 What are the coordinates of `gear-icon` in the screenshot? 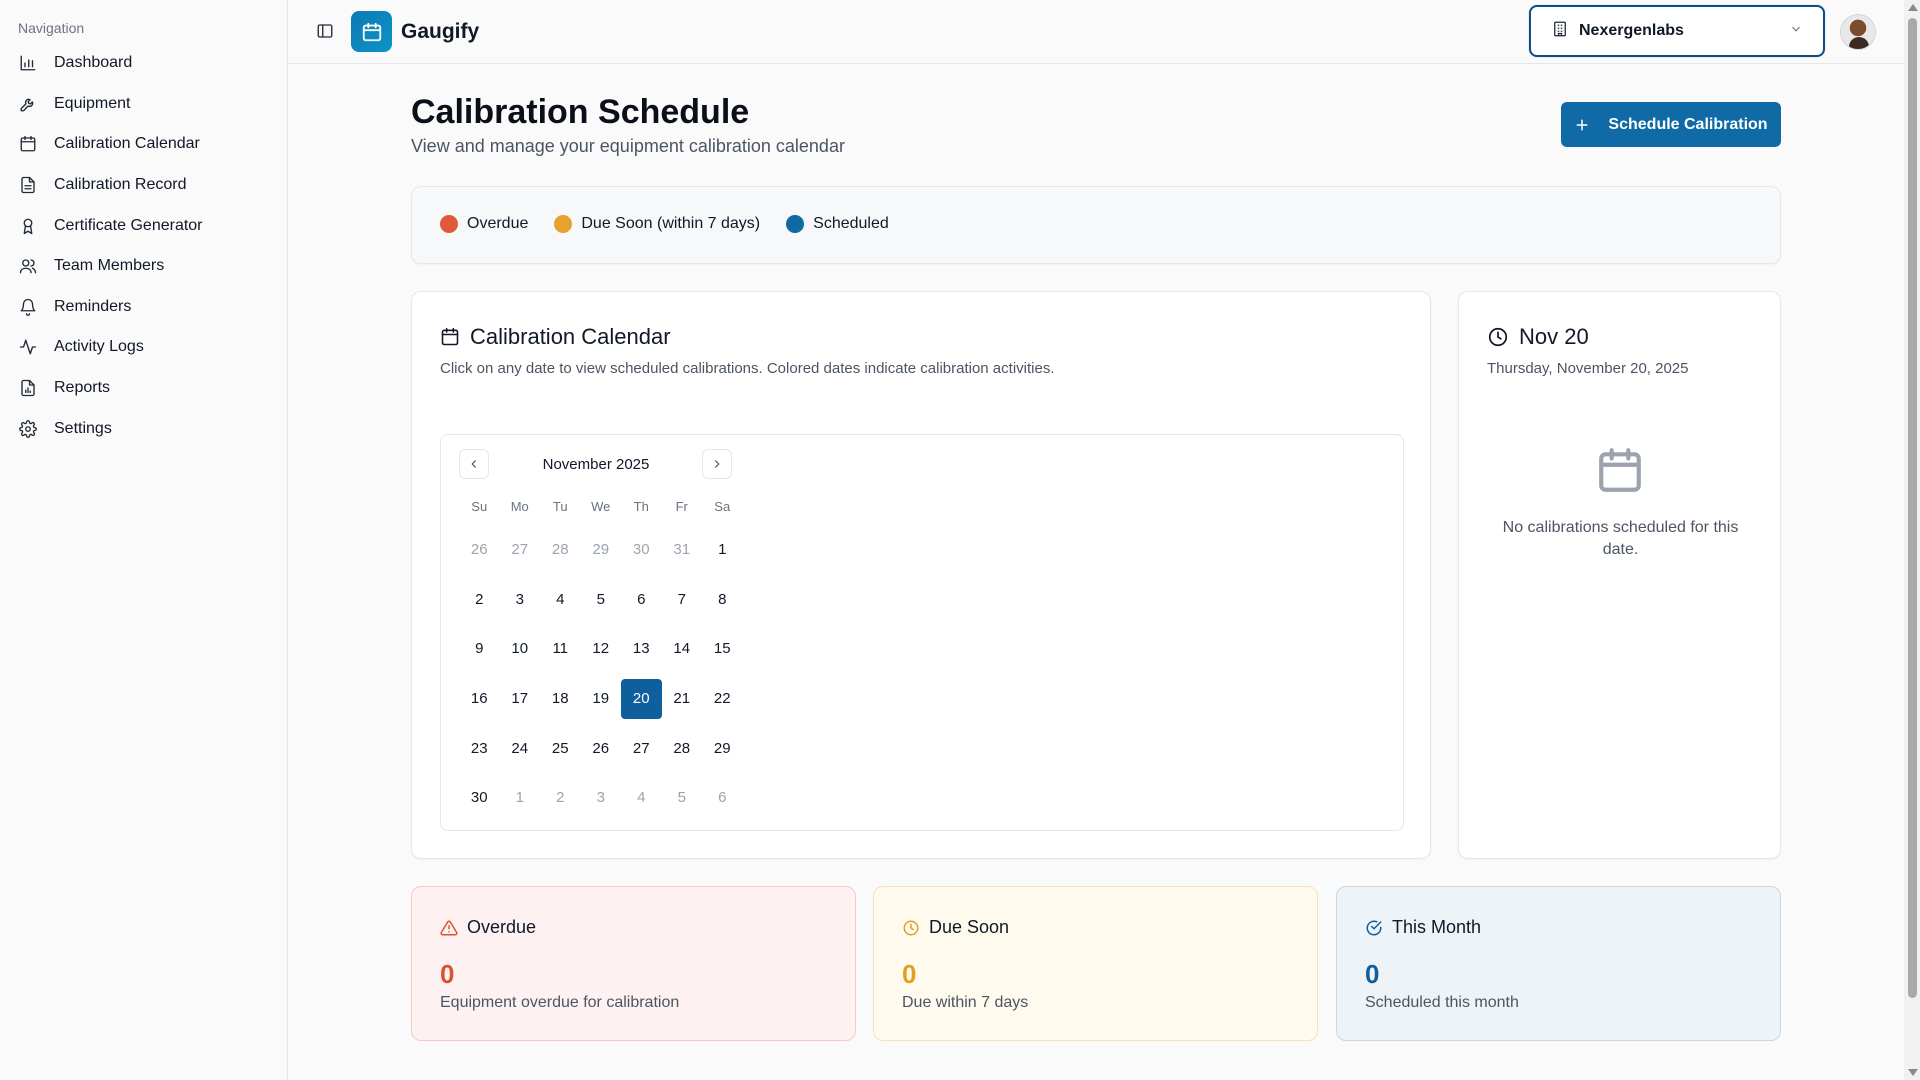 It's located at (28, 429).